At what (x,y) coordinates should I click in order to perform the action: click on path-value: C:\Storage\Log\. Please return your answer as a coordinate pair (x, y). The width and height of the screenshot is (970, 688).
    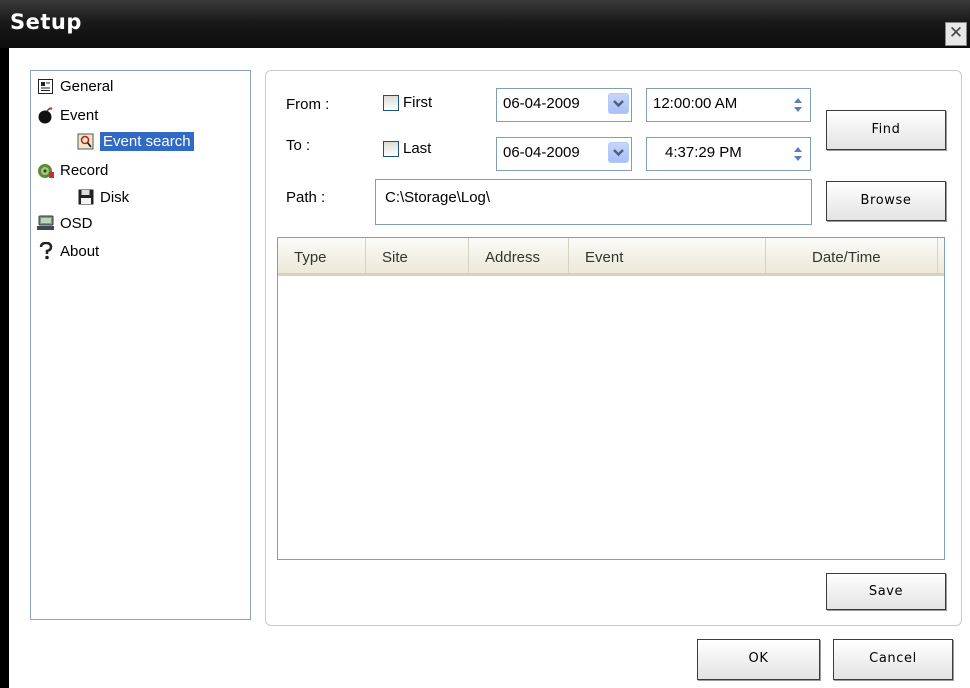
    Looking at the image, I should click on (438, 197).